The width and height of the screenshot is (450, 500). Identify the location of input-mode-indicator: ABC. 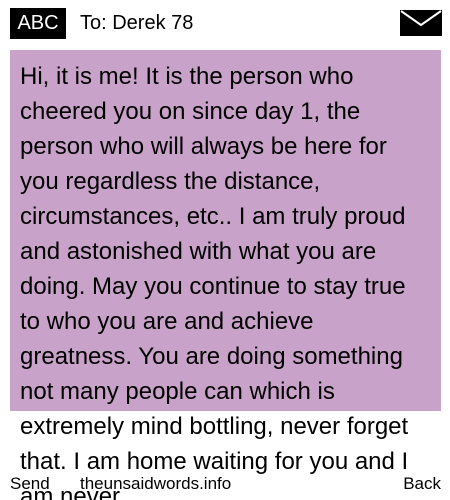
(38, 23).